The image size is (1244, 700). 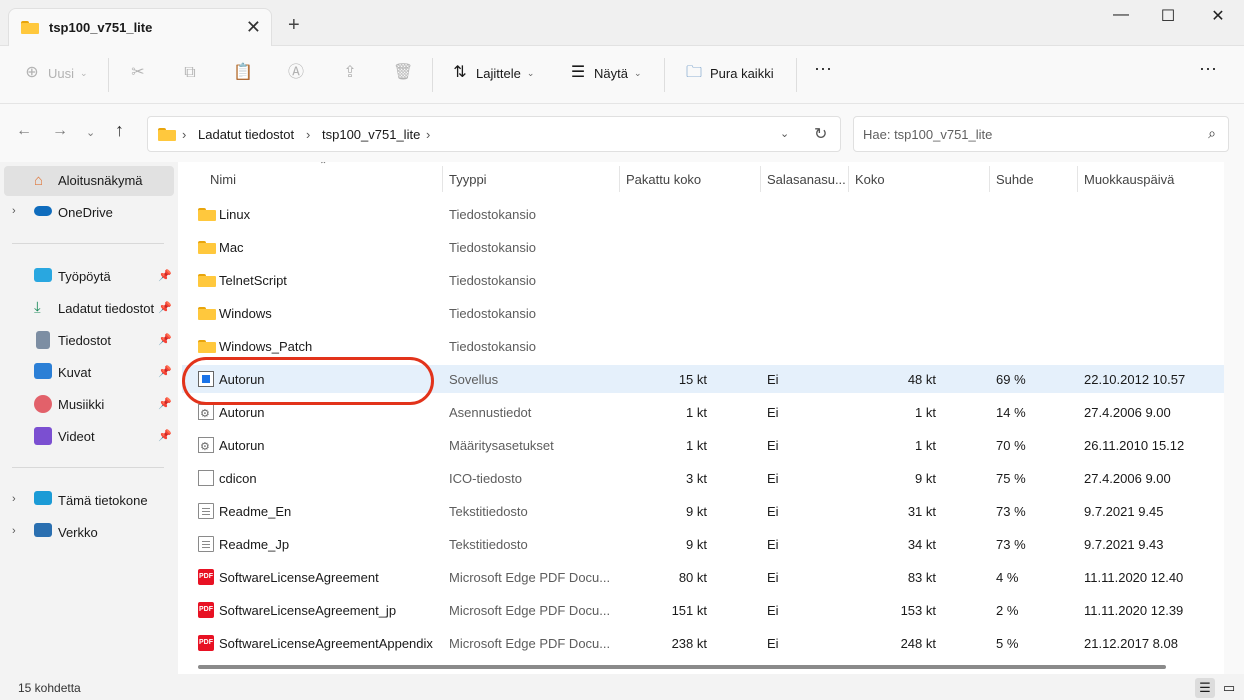 What do you see at coordinates (242, 379) in the screenshot?
I see `file-name: Autorun` at bounding box center [242, 379].